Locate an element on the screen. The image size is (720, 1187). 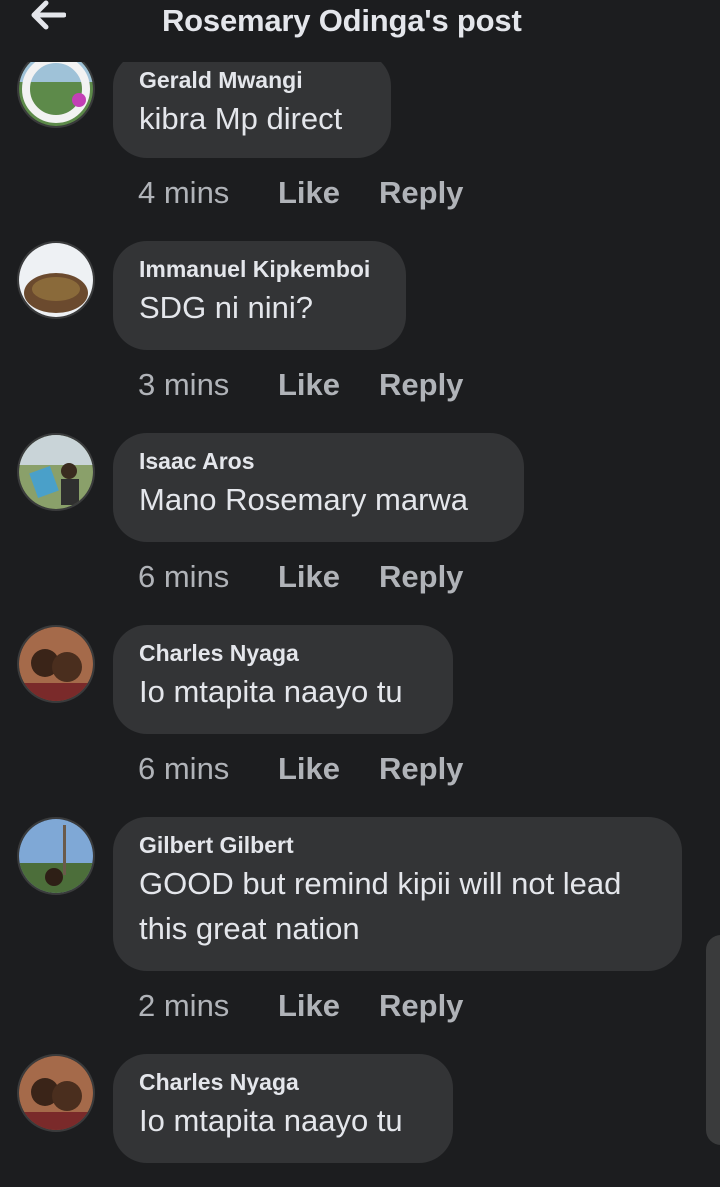
comment-author: Gerald Mwangi is located at coordinates (252, 80).